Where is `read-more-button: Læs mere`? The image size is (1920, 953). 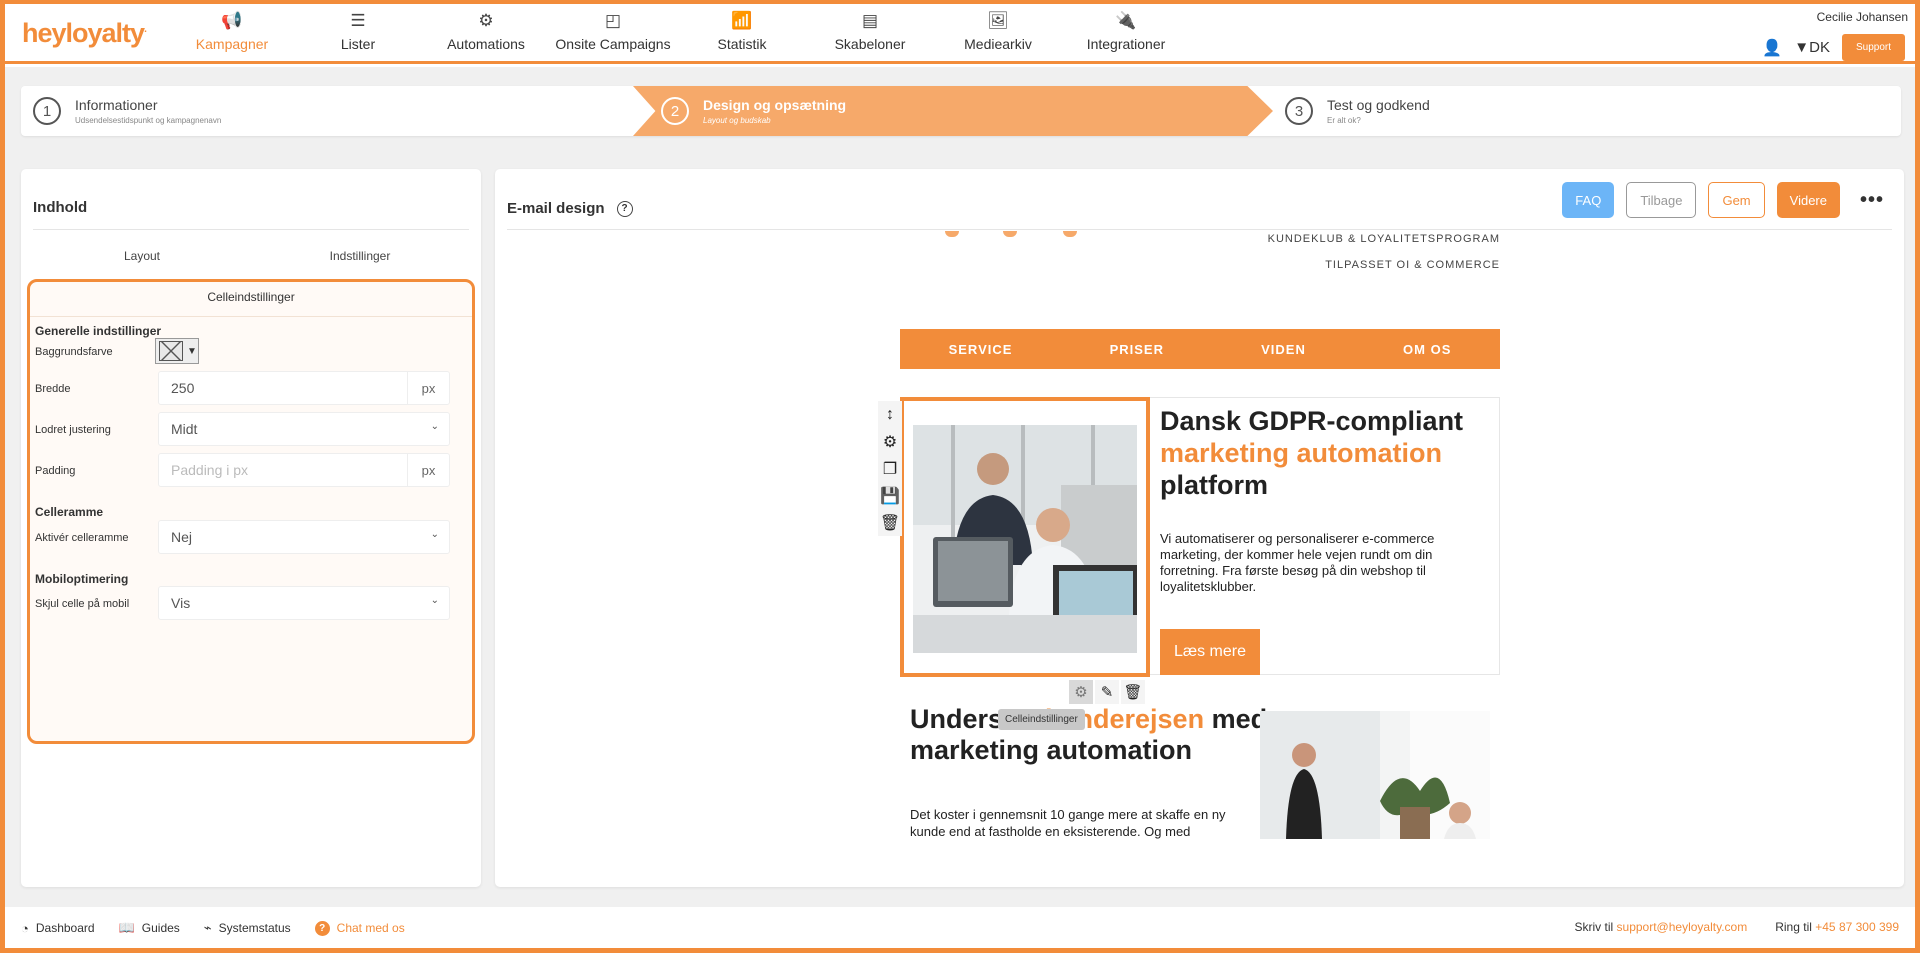 read-more-button: Læs mere is located at coordinates (1210, 652).